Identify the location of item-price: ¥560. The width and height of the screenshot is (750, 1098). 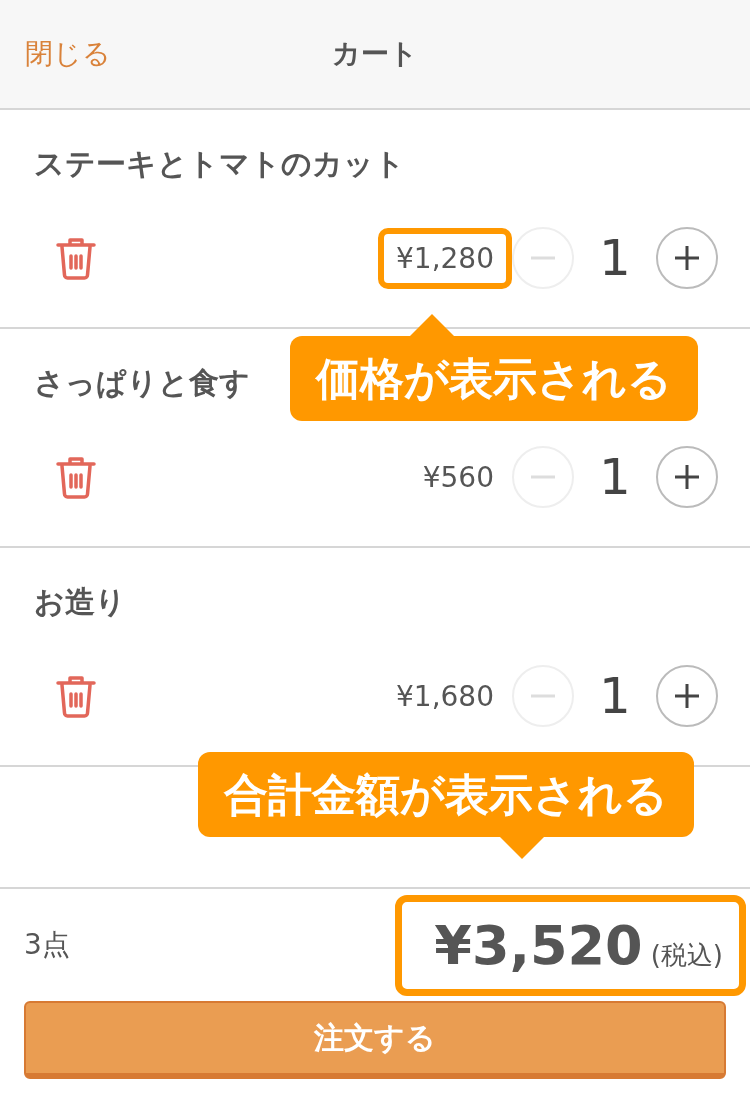
(458, 477).